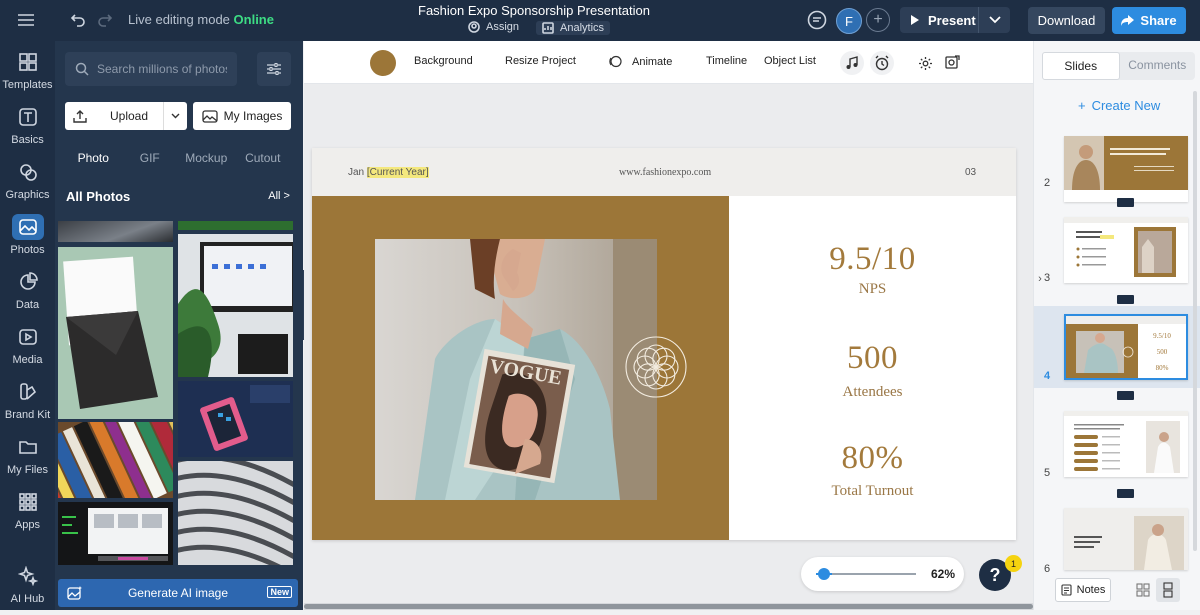 This screenshot has height=615, width=1200. What do you see at coordinates (27, 405) in the screenshot?
I see `nav-brand-kit: Brand Kit` at bounding box center [27, 405].